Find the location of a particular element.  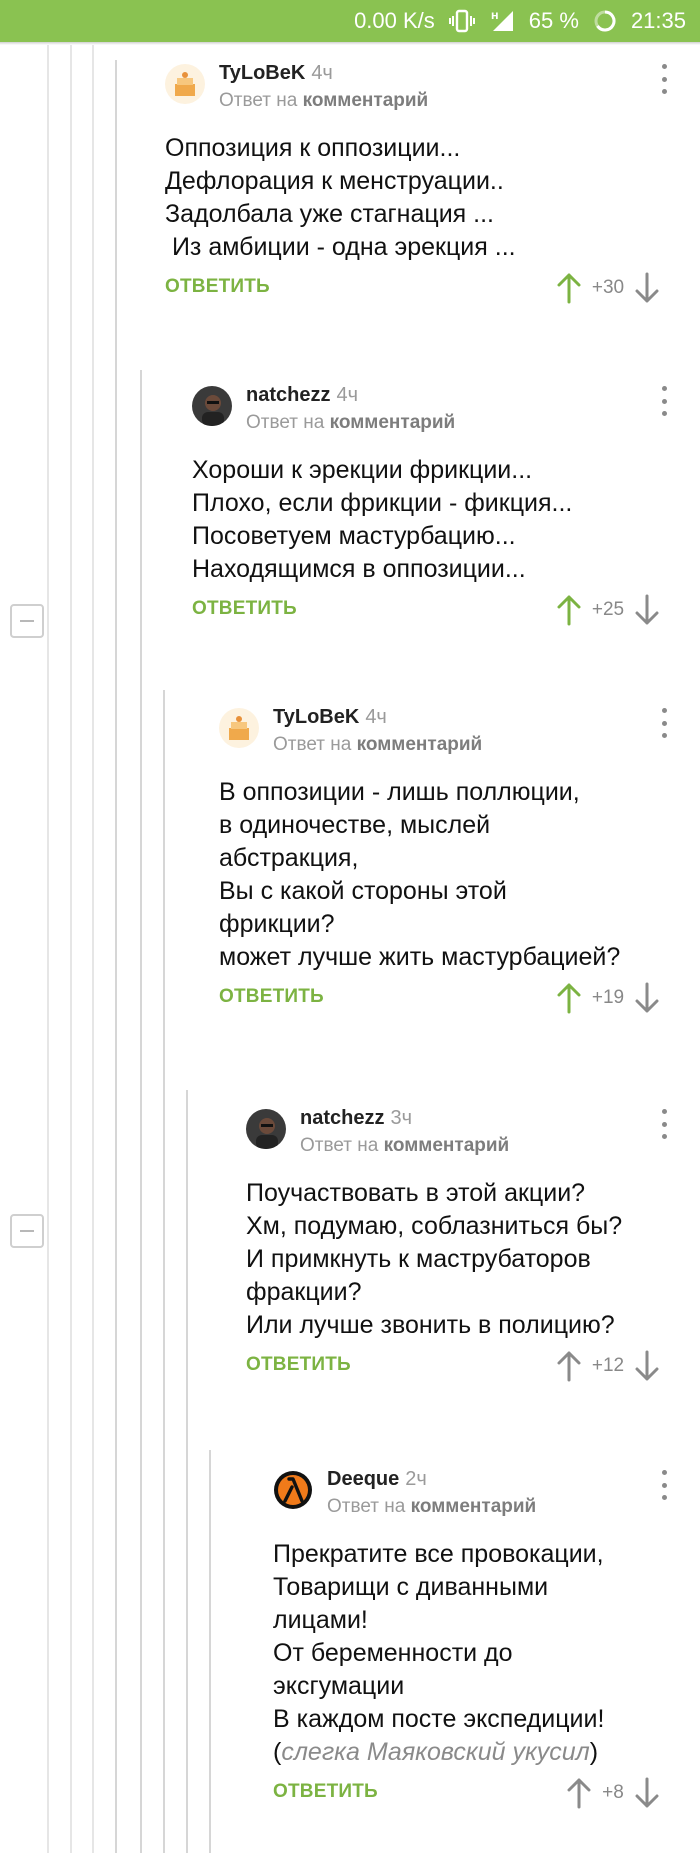

quote-text: слегка Маяковский укусил is located at coordinates (435, 1752).